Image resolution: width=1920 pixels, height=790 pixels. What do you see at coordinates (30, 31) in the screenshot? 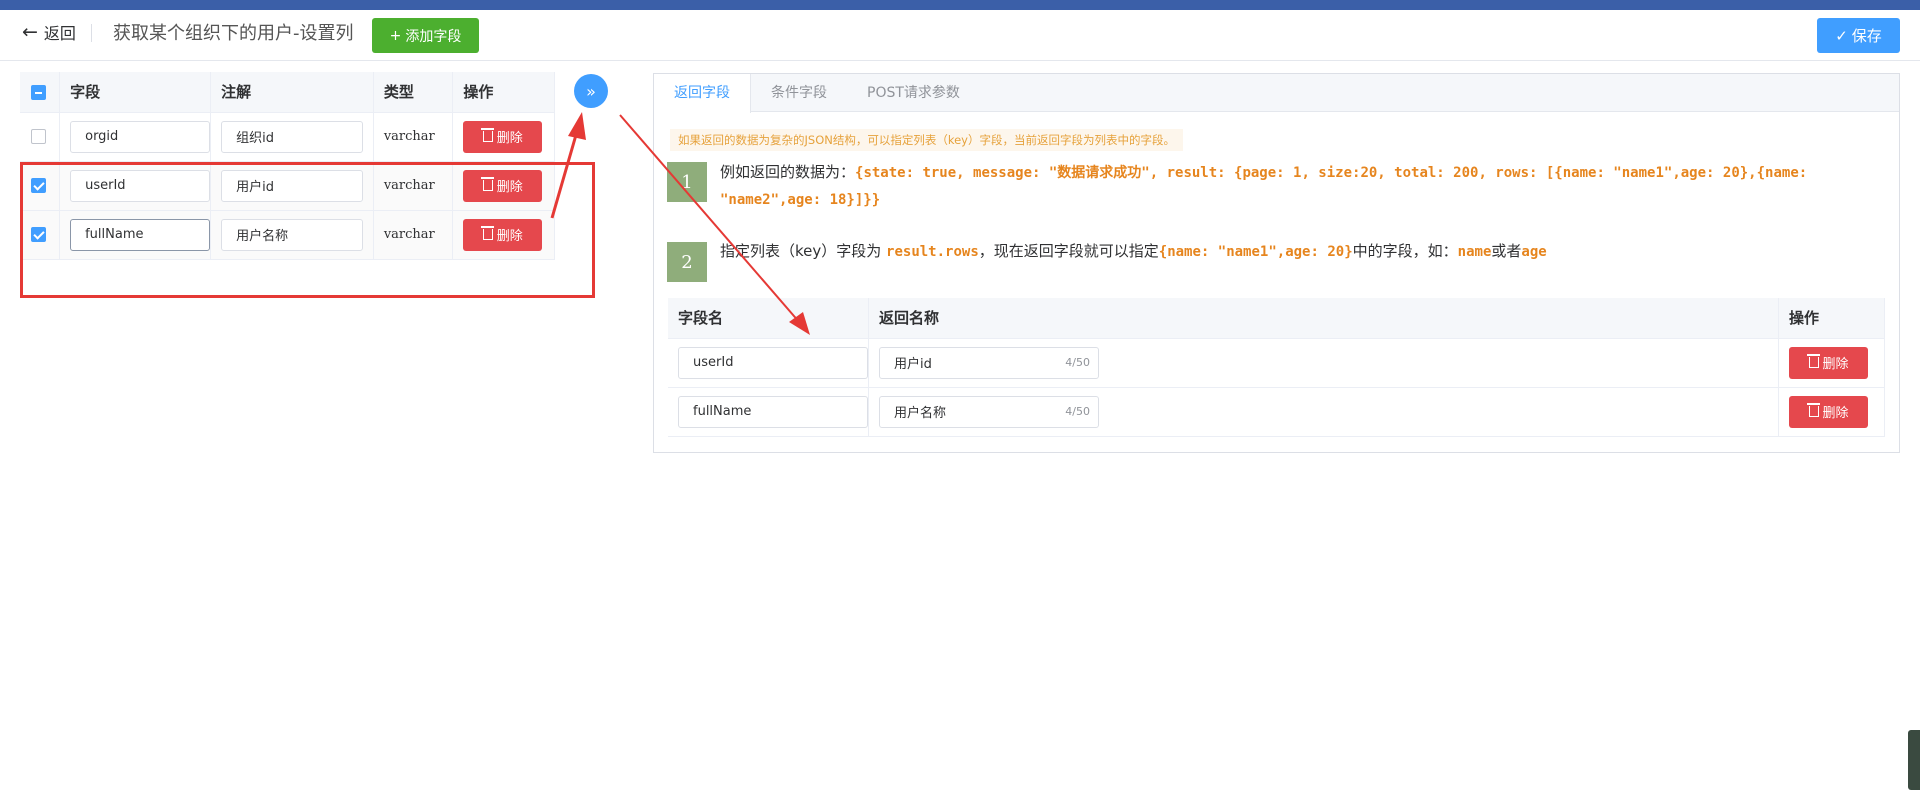
I see `arrow-left-icon: ←` at bounding box center [30, 31].